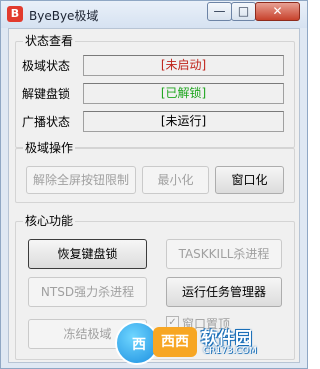 The height and width of the screenshot is (369, 320). I want to click on status-value-broadcast: [未运行], so click(183, 121).